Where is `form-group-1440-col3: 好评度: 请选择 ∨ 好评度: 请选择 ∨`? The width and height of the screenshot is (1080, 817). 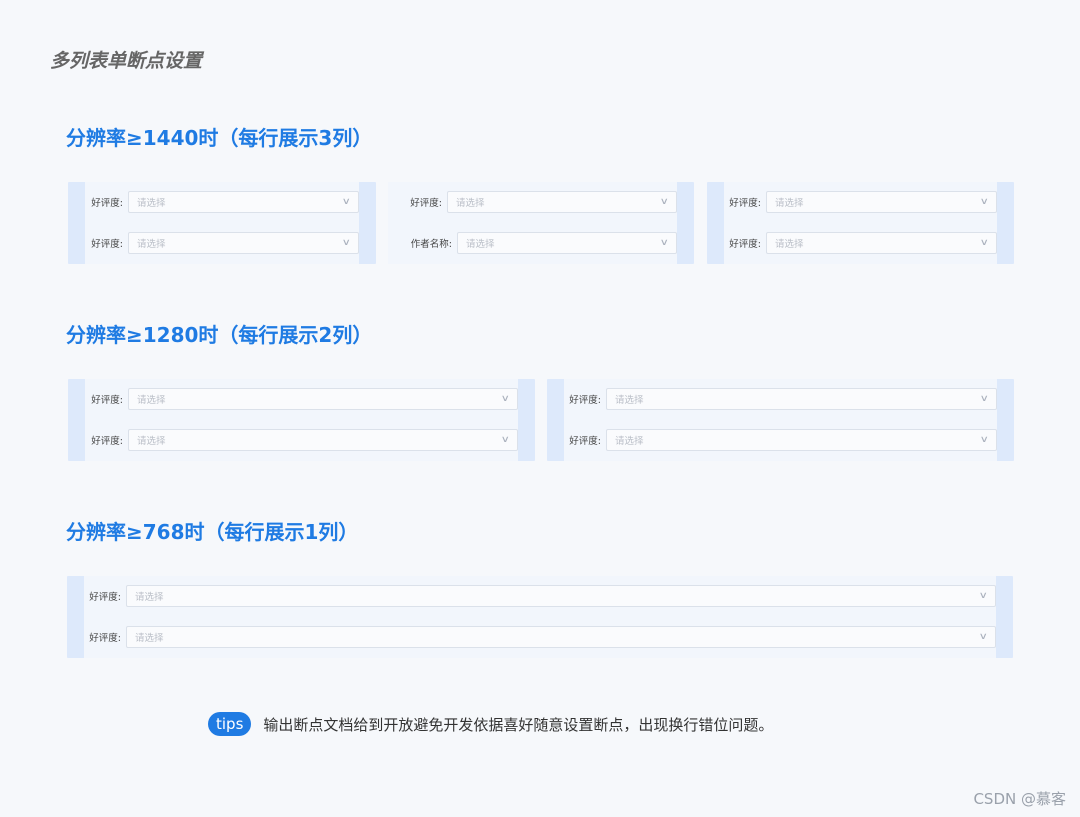 form-group-1440-col3: 好评度: 请选择 ∨ 好评度: 请选择 ∨ is located at coordinates (860, 223).